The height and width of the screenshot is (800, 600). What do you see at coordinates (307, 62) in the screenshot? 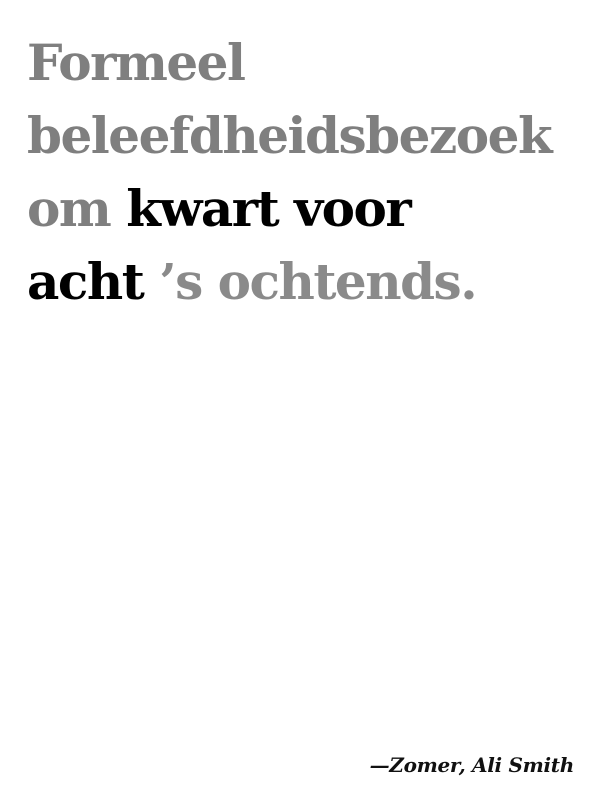
I see `quote-line-1: Formeel` at bounding box center [307, 62].